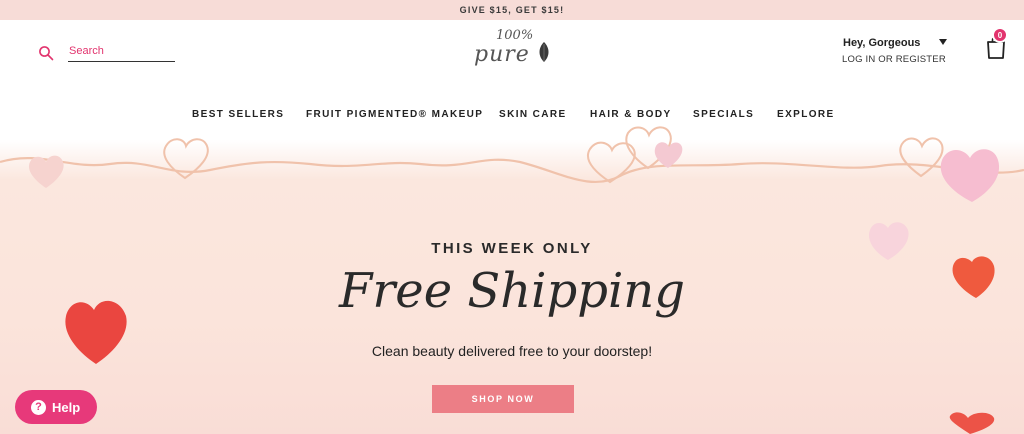 The image size is (1024, 434). What do you see at coordinates (121, 51) in the screenshot?
I see `search-input` at bounding box center [121, 51].